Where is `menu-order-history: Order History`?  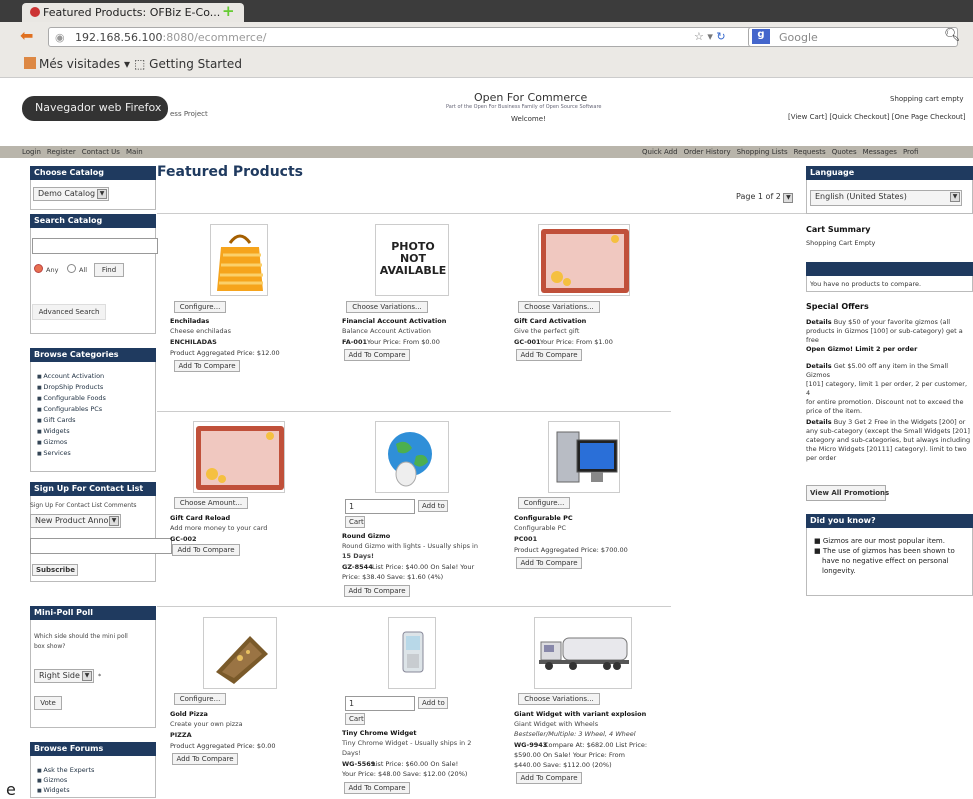
menu-order-history: Order History is located at coordinates (707, 152).